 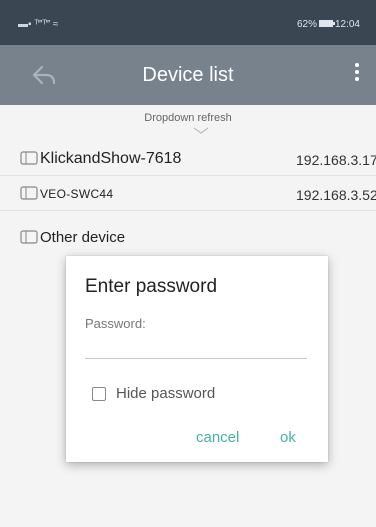 I want to click on device-row: VEO-SWC44 192.168.3.52, so click(x=188, y=193).